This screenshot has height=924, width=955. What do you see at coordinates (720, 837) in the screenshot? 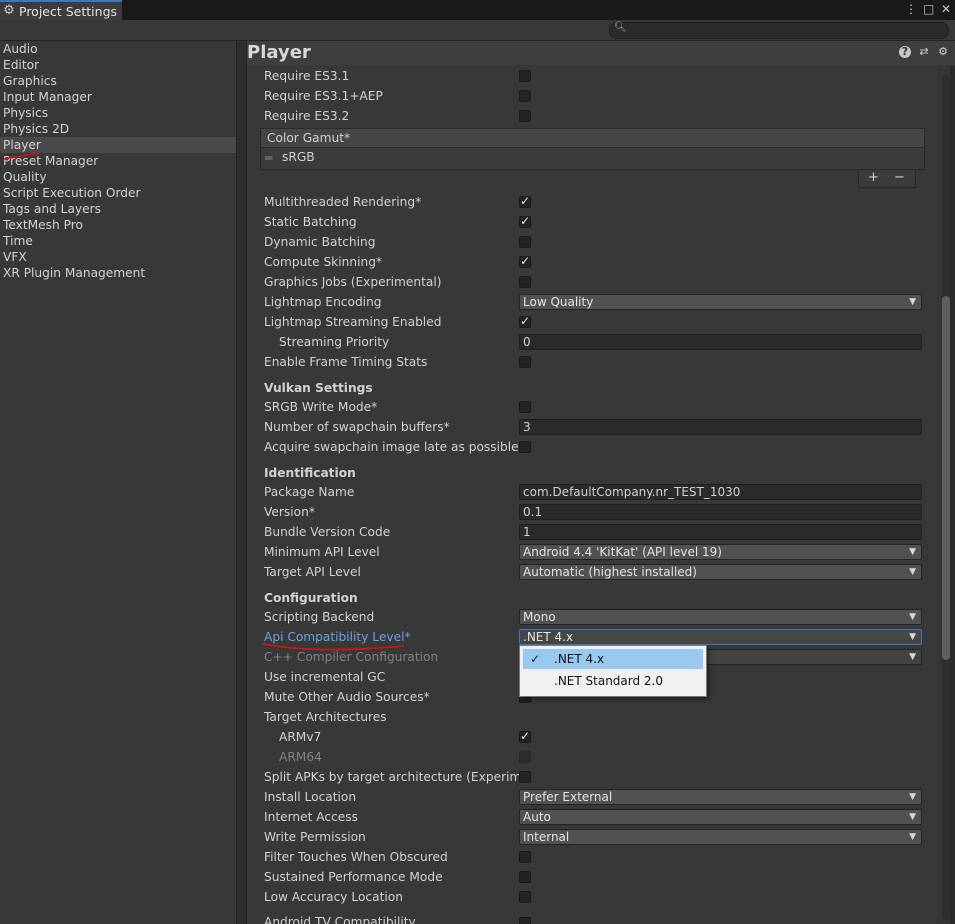
I see `write-permission-dropdown: Internal ▼` at bounding box center [720, 837].